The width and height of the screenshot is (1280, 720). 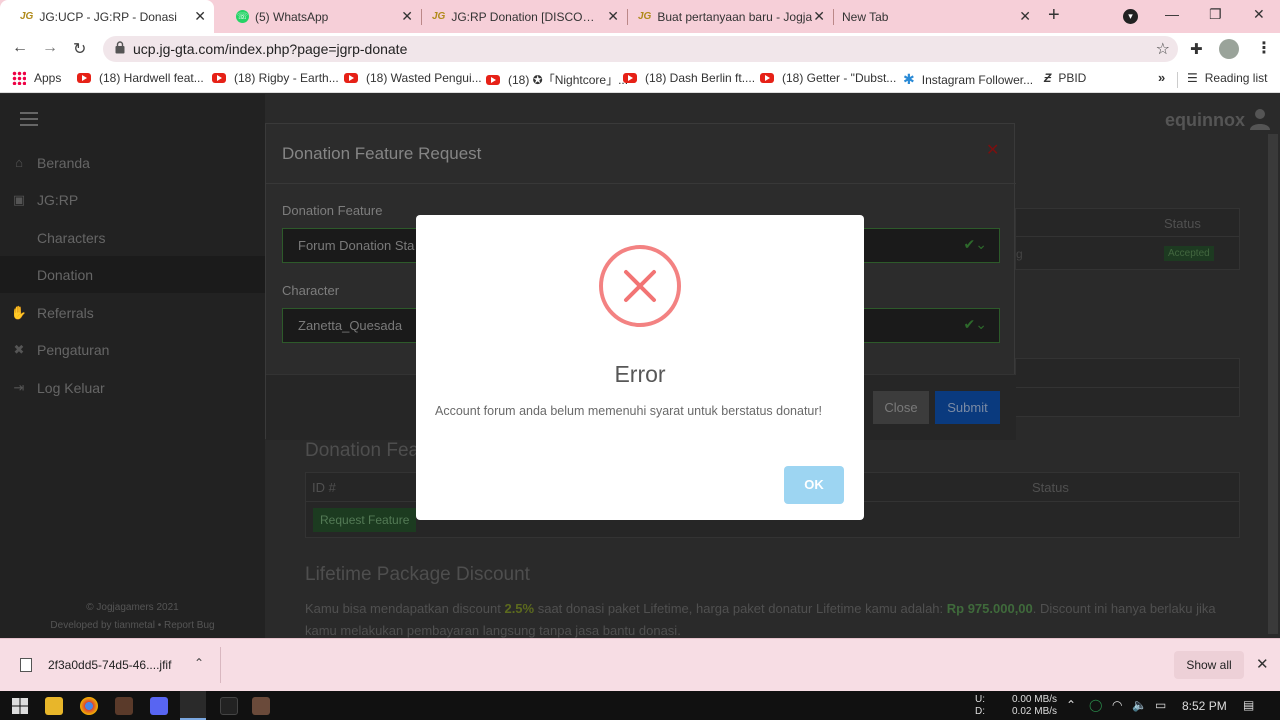 I want to click on tab-title: JG:UCP - JG:RP - Donasi, so click(x=108, y=16).